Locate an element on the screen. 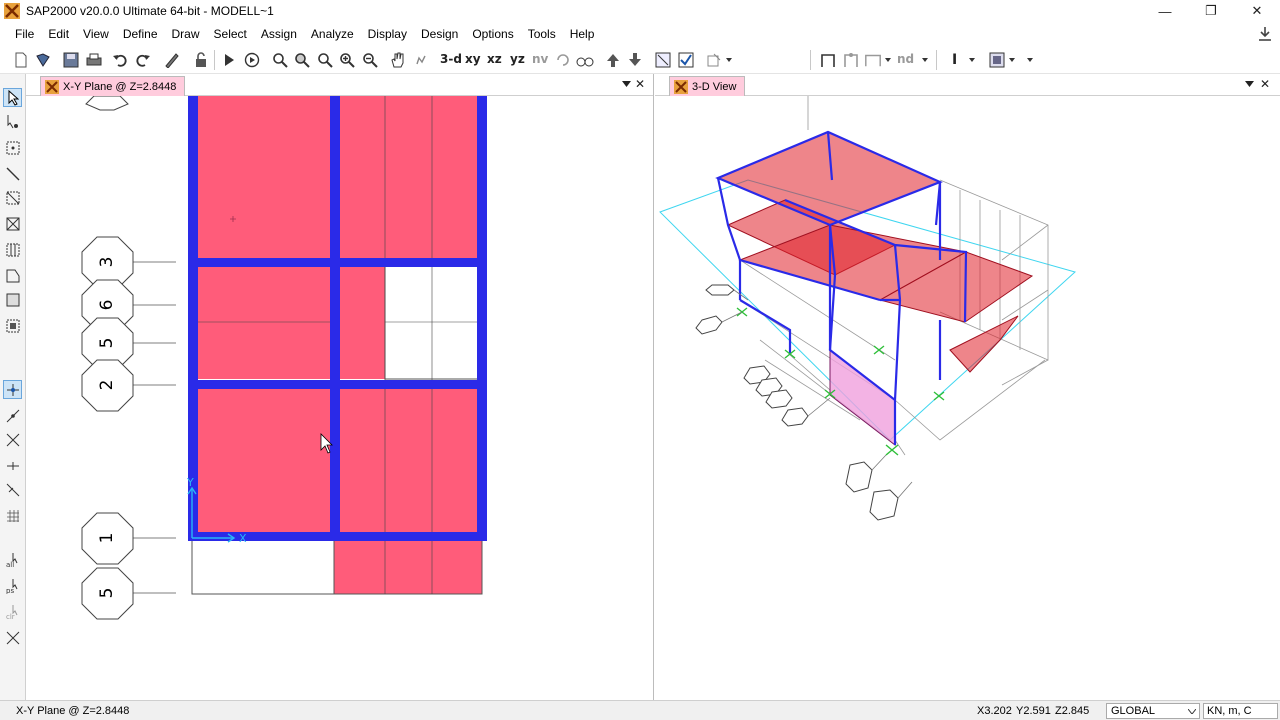  pan-hand-icon is located at coordinates (398, 60).